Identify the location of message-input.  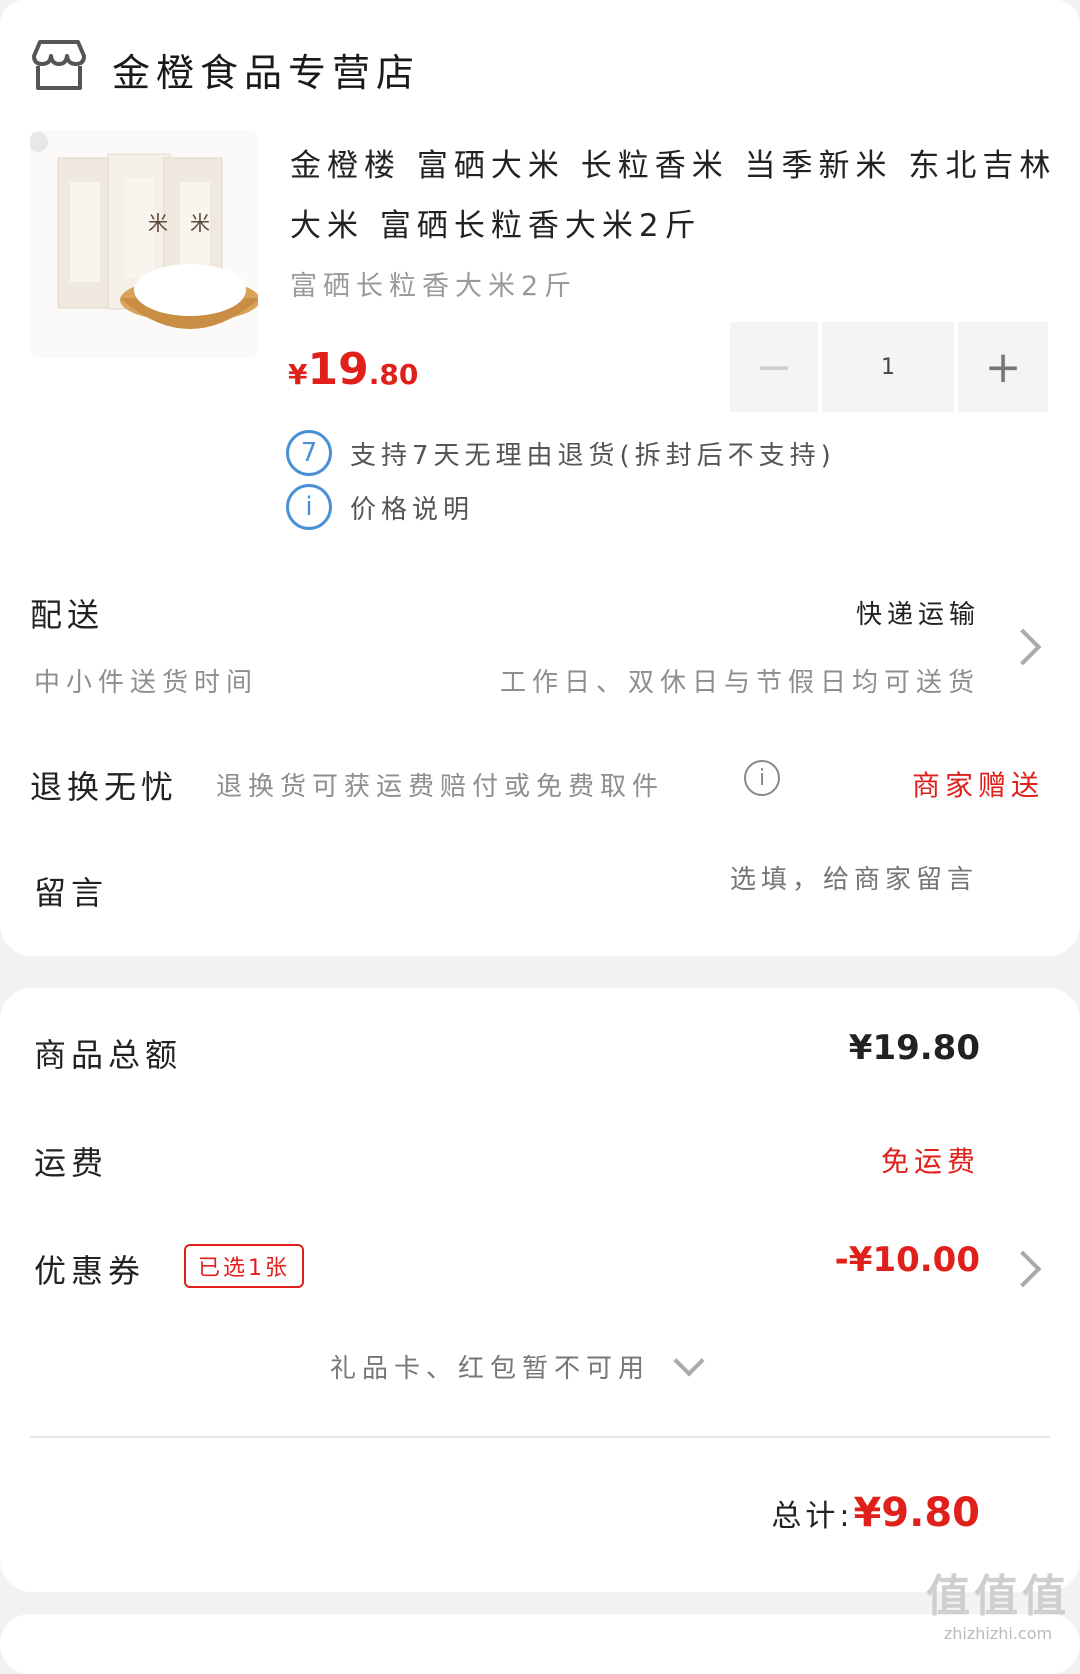
(728, 880).